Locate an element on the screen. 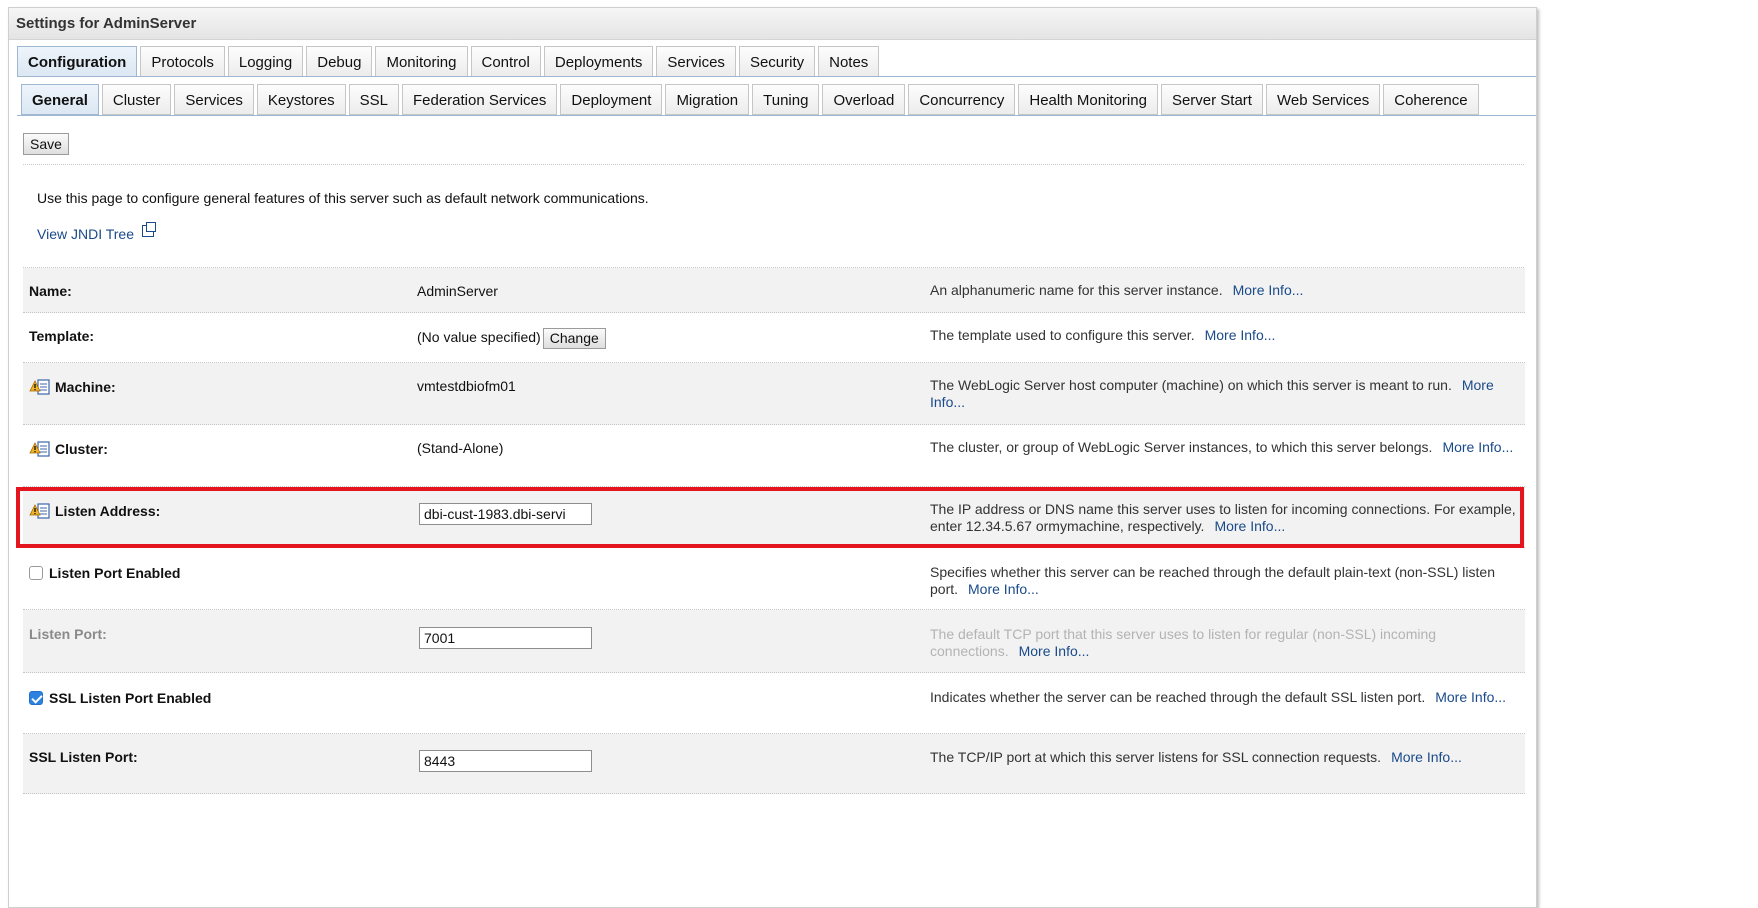 This screenshot has width=1758, height=908. save-button: Save is located at coordinates (46, 144).